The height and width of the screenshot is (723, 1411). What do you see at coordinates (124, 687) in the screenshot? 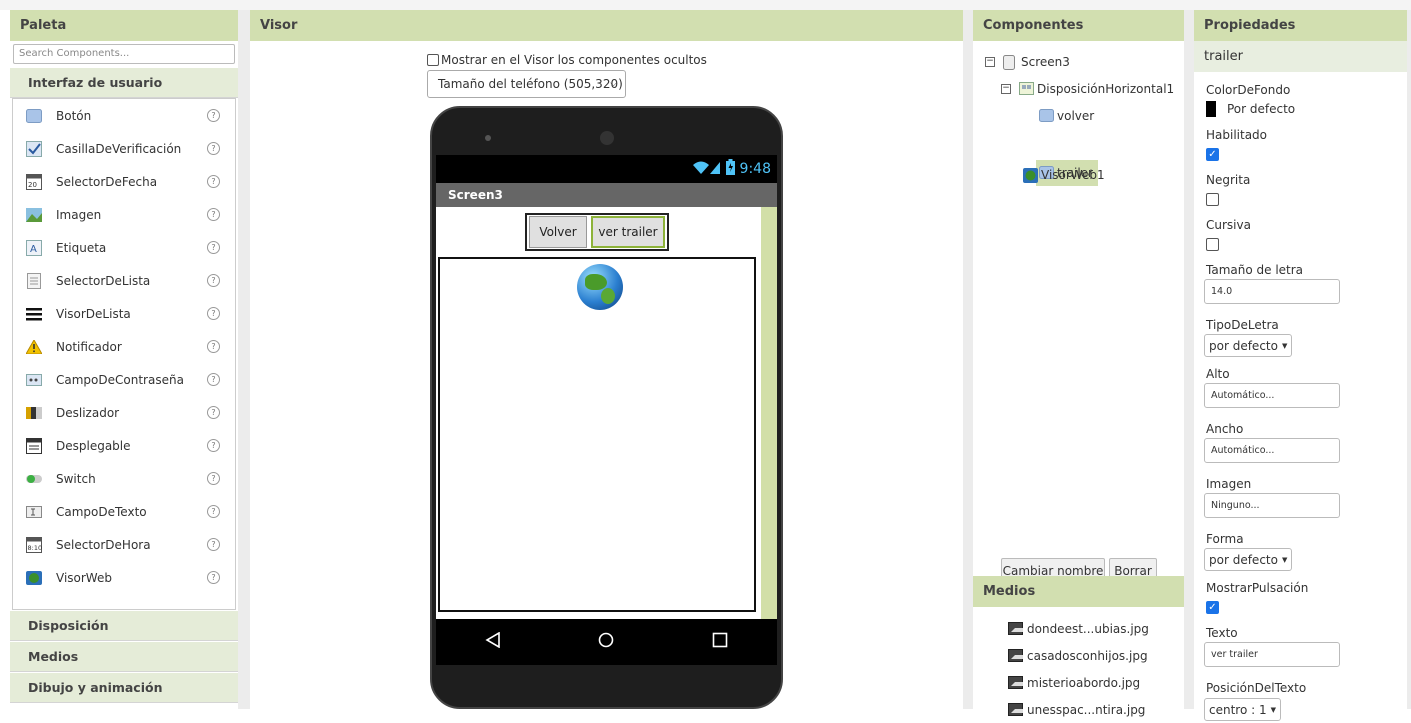
I see `category-drawing: Dibujo y animación` at bounding box center [124, 687].